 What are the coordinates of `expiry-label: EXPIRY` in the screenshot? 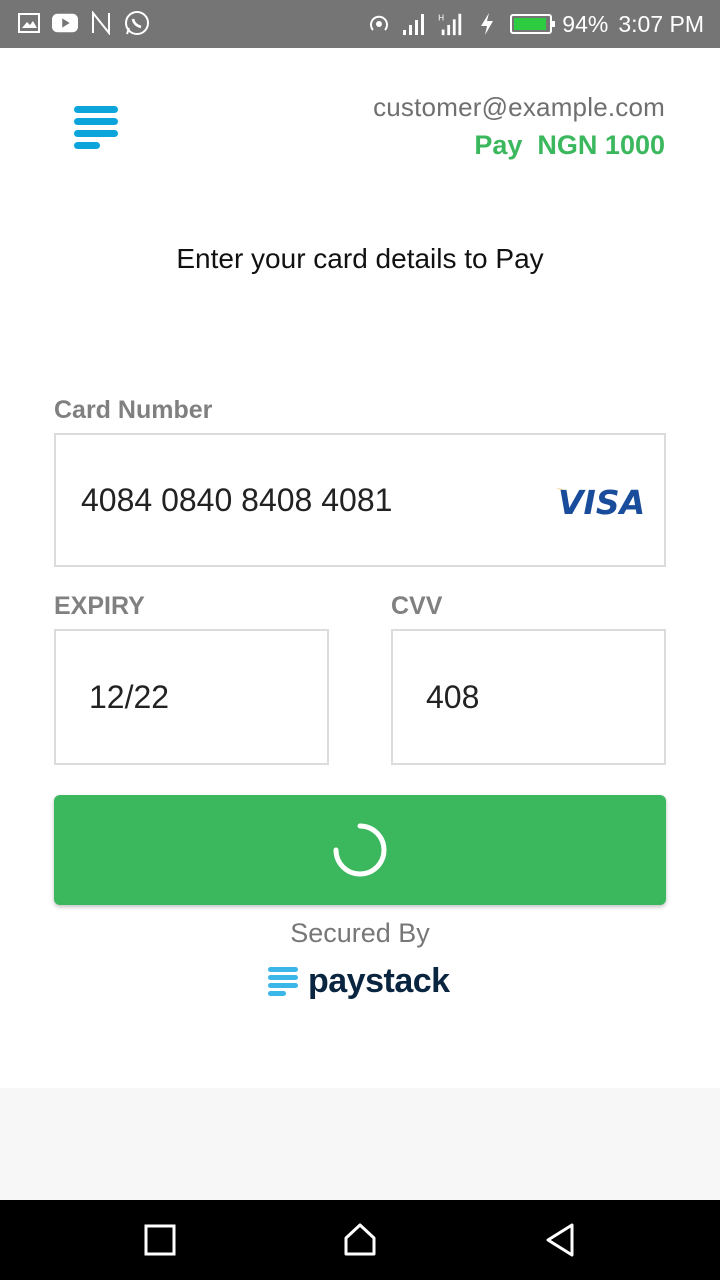 It's located at (99, 606).